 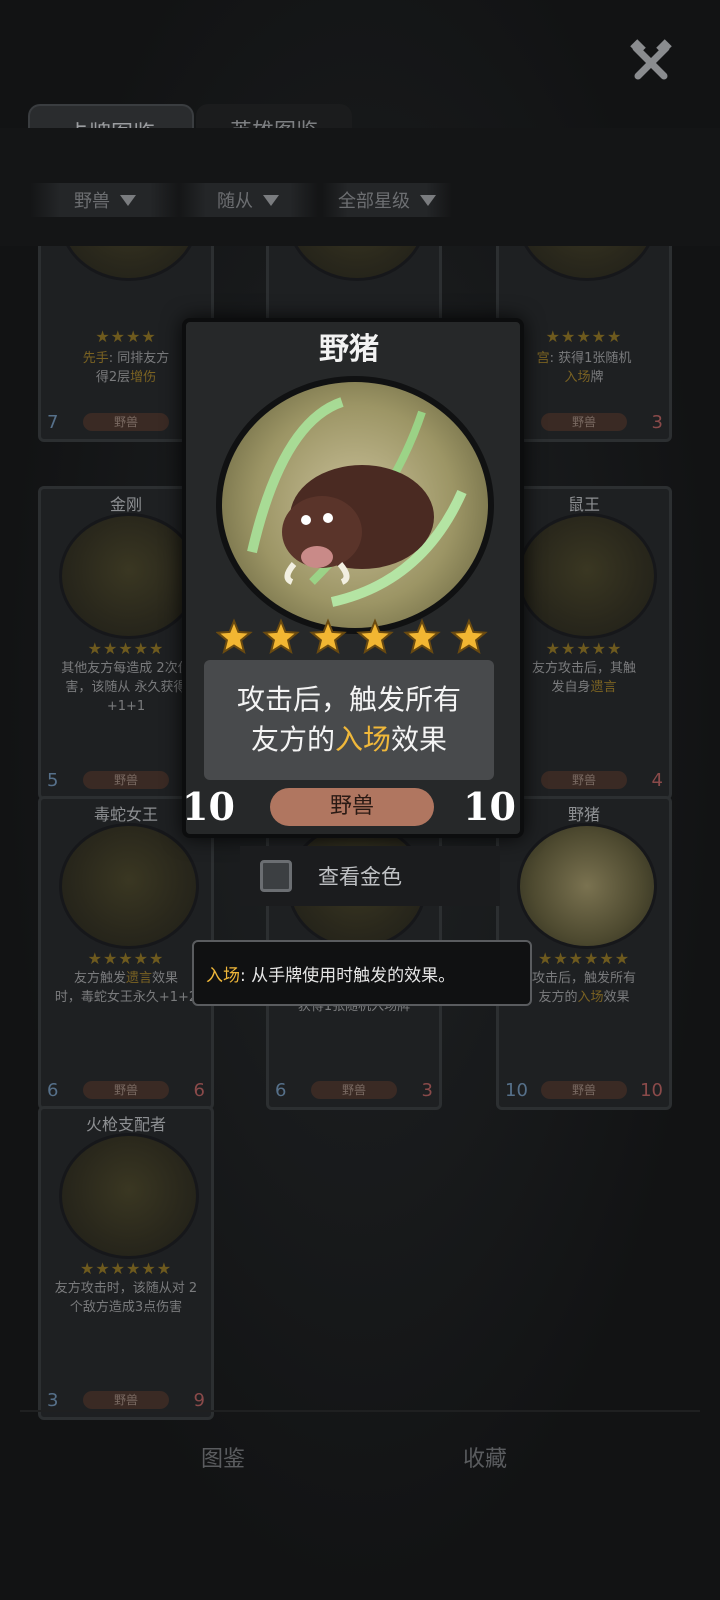 What do you see at coordinates (125, 1124) in the screenshot?
I see `card-name: 火枪支配者` at bounding box center [125, 1124].